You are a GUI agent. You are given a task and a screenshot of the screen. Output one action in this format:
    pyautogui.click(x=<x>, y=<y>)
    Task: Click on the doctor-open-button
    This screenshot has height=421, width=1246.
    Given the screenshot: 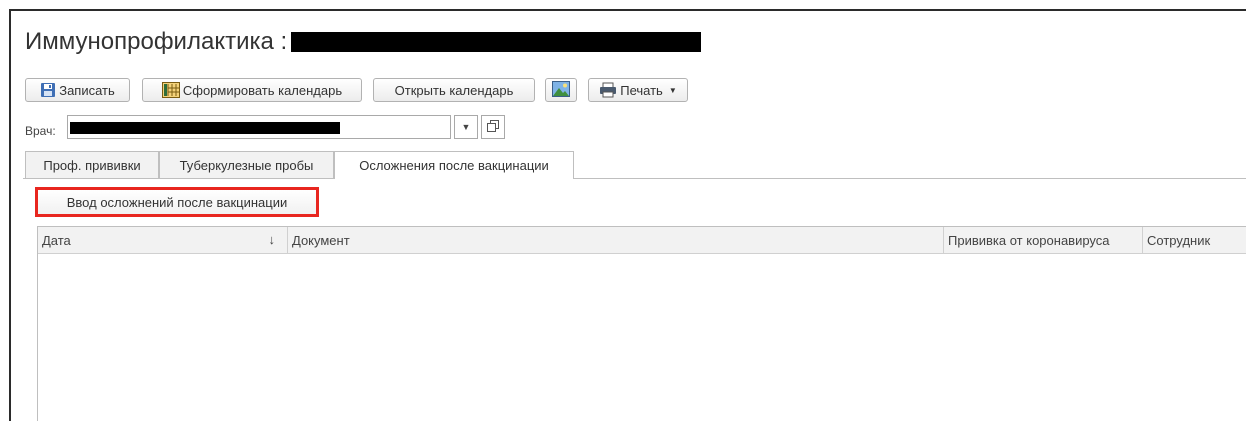 What is the action you would take?
    pyautogui.click(x=493, y=127)
    